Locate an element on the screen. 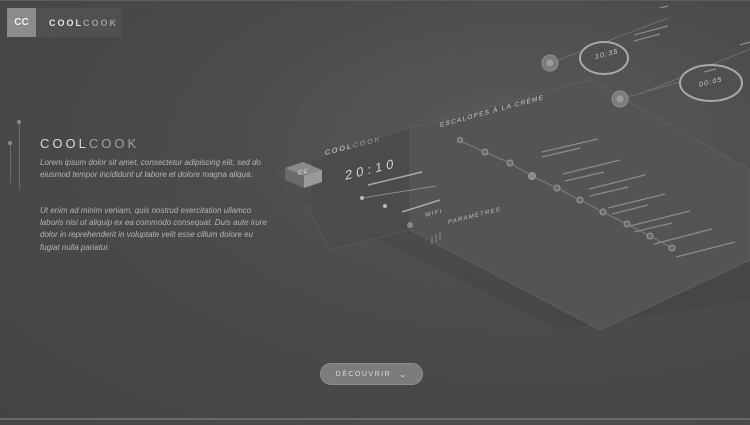  mockup-brand: COOLCOOK is located at coordinates (353, 146).